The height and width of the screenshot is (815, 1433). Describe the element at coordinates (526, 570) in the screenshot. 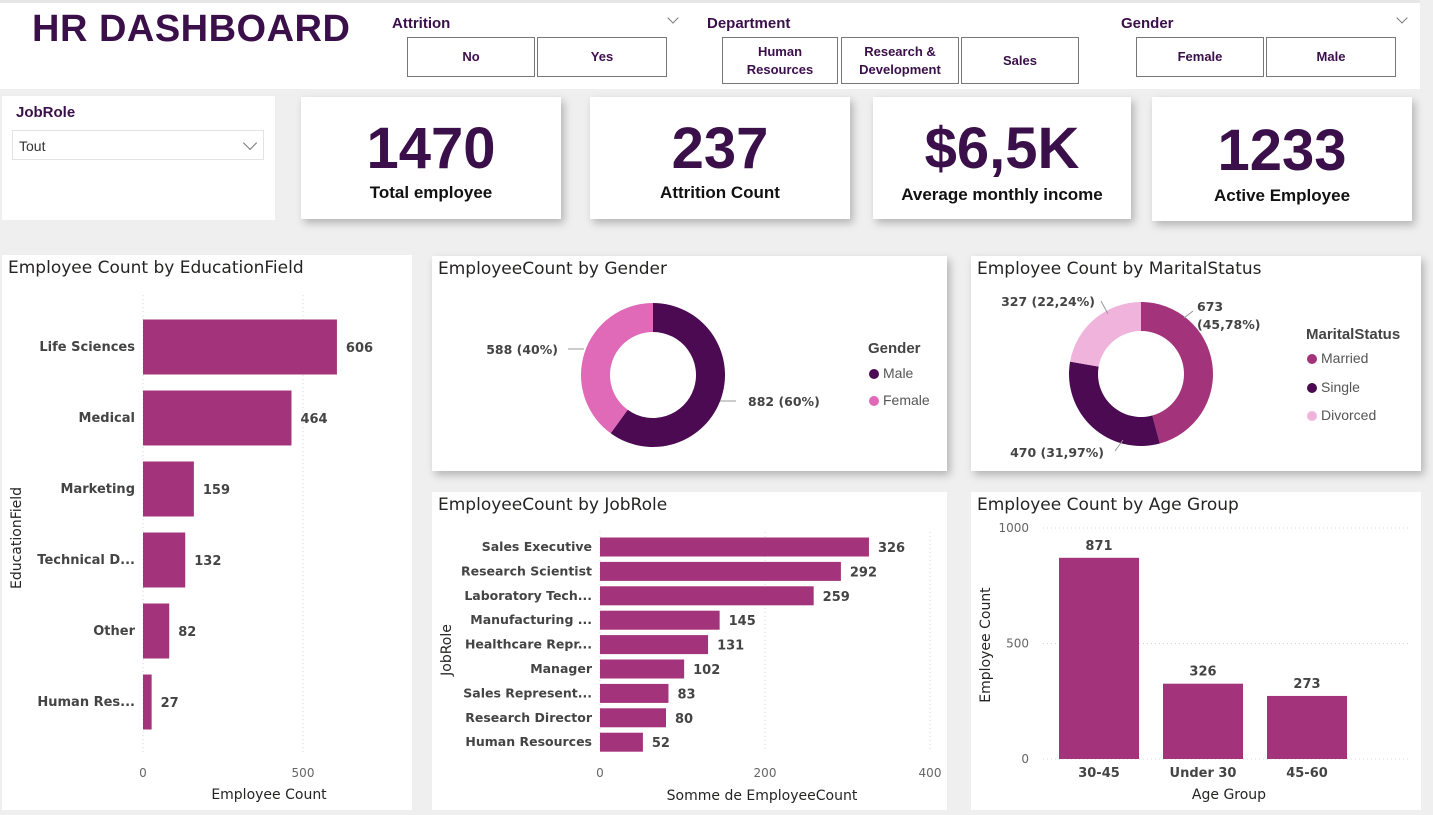

I see `category-label: Research Scientist` at that location.